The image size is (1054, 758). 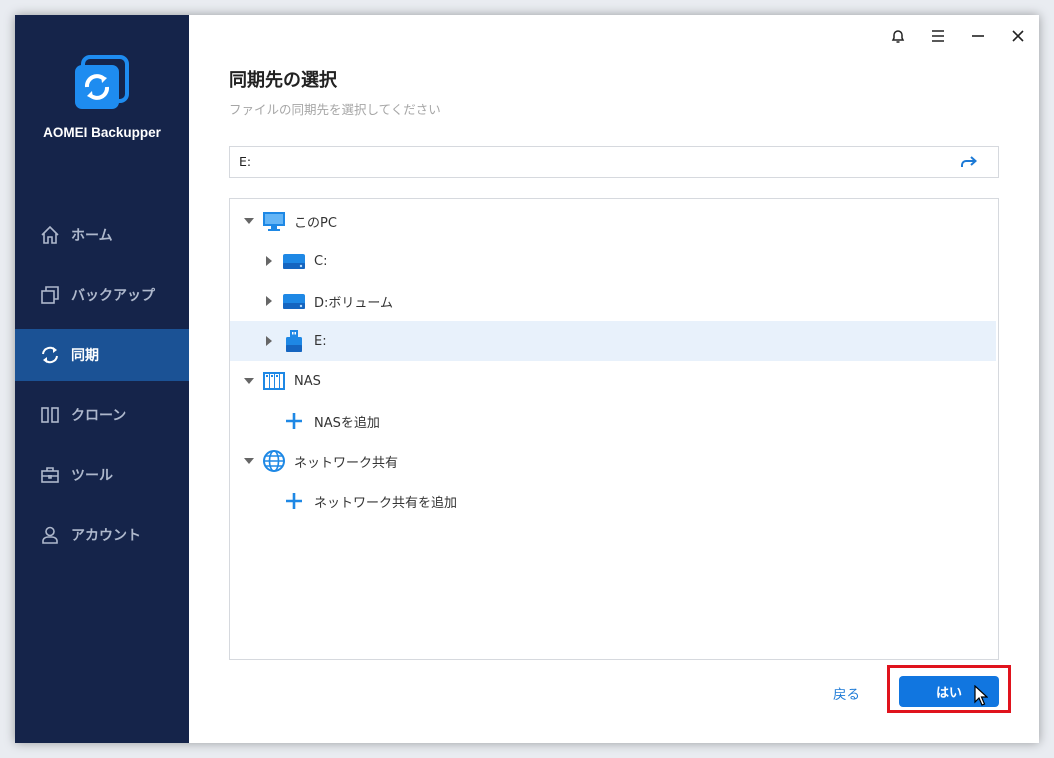 What do you see at coordinates (386, 503) in the screenshot?
I see `add-network-share-label: ネットワーク共有を追加` at bounding box center [386, 503].